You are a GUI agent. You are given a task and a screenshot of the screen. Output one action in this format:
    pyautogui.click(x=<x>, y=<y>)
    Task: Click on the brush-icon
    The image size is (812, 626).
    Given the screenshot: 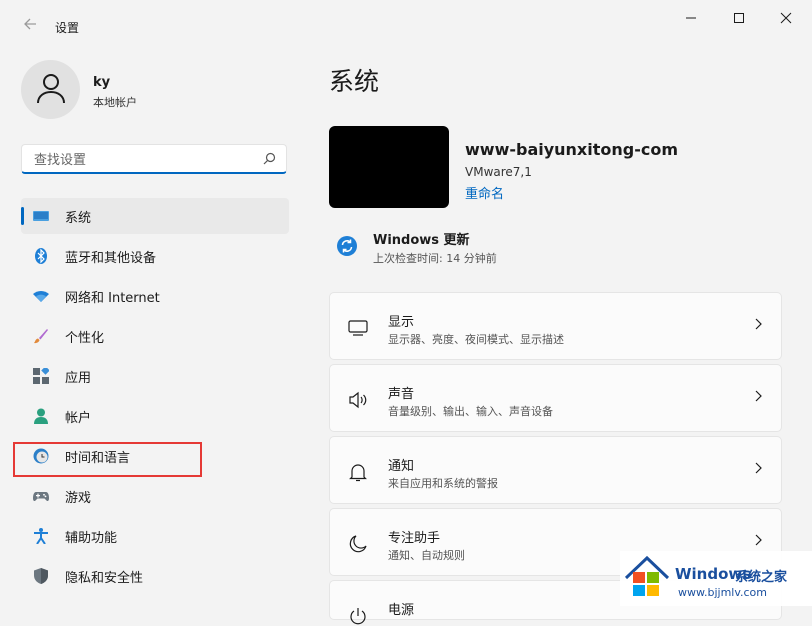 What is the action you would take?
    pyautogui.click(x=41, y=336)
    